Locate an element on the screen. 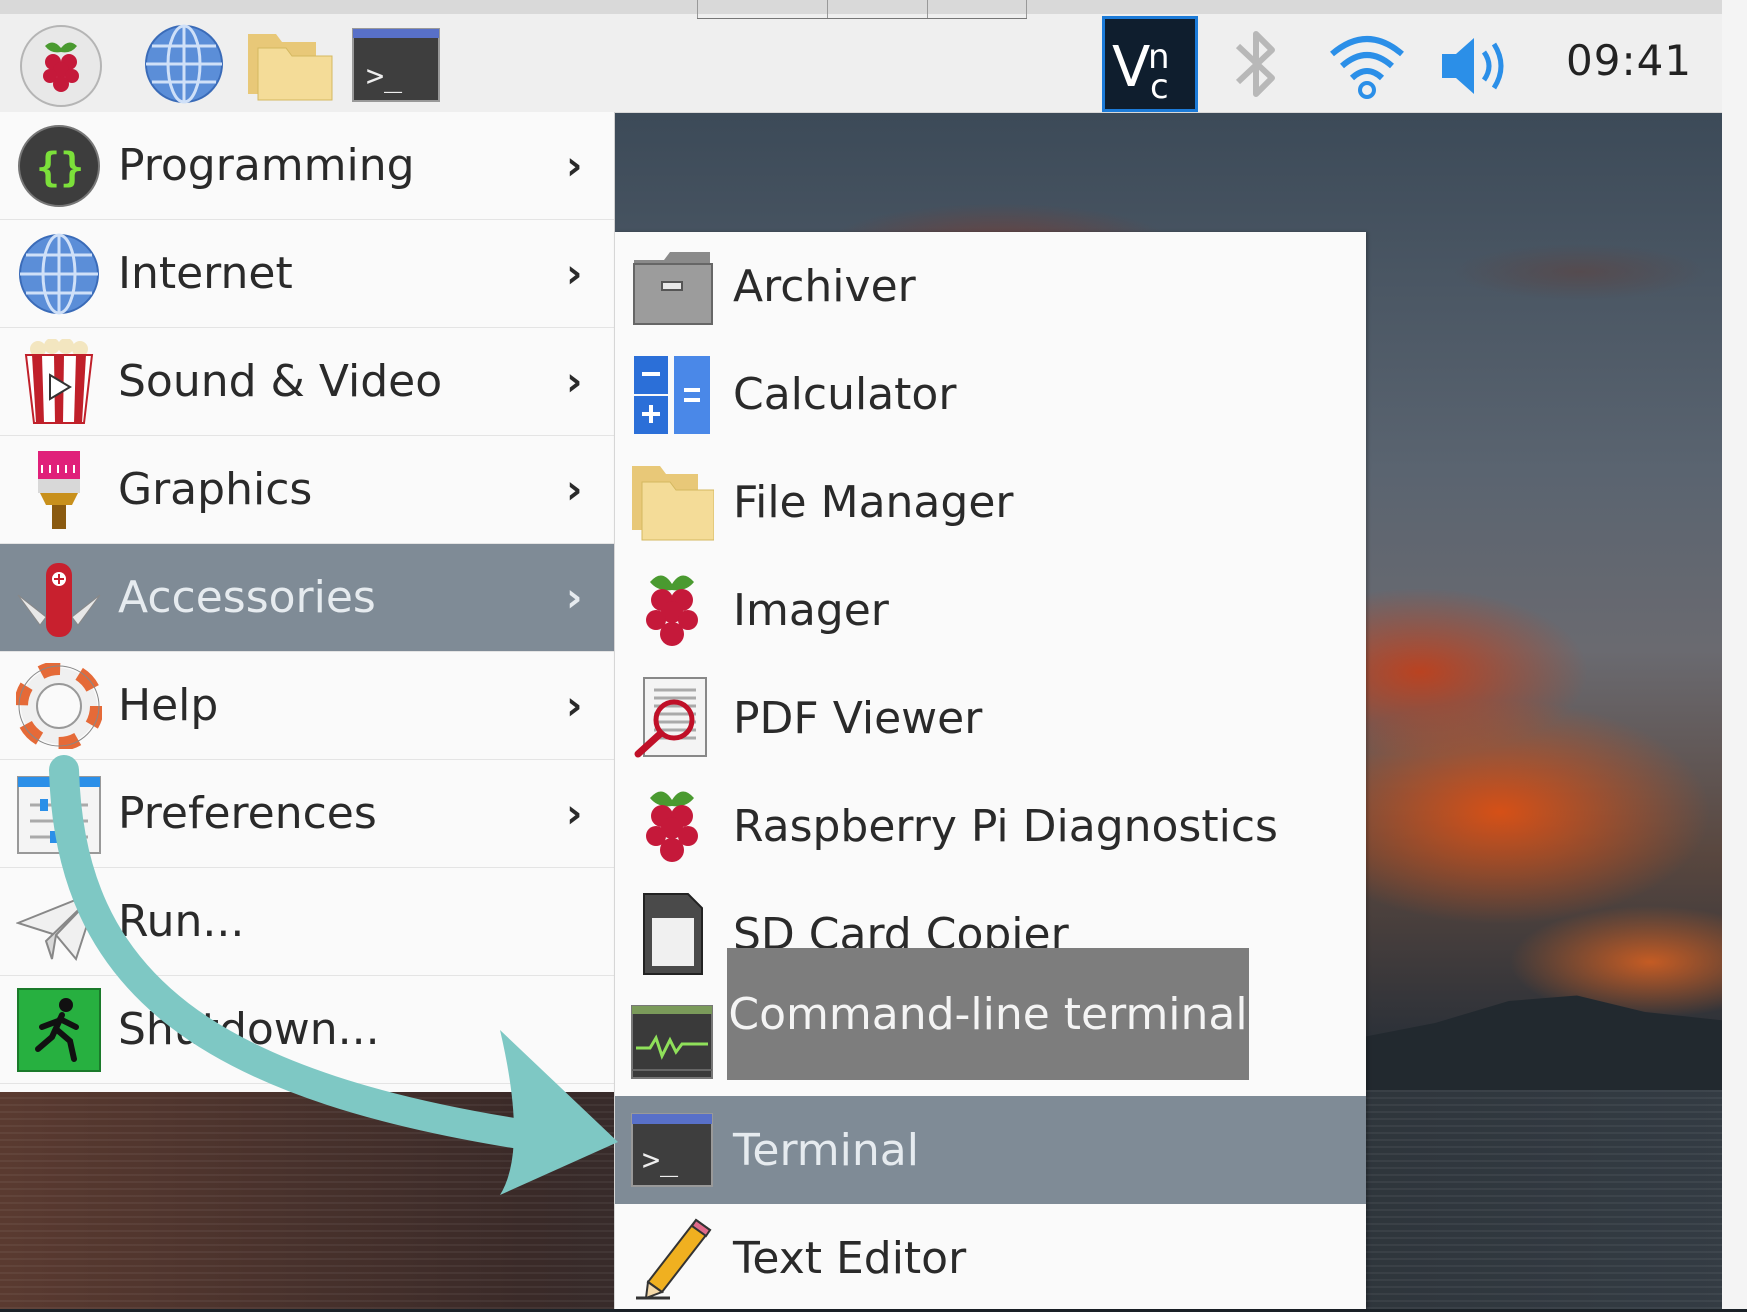 The width and height of the screenshot is (1747, 1312). menu-item-accessories: Accessories › is located at coordinates (307, 598).